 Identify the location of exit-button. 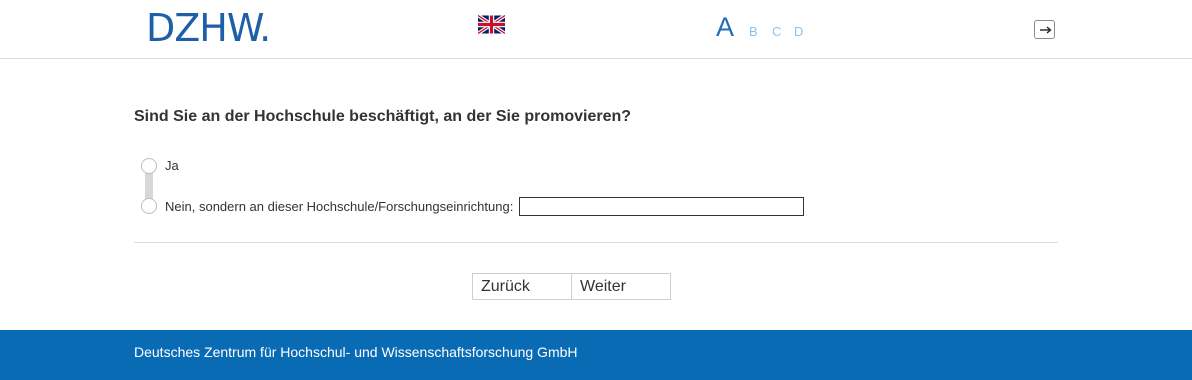
(1044, 29).